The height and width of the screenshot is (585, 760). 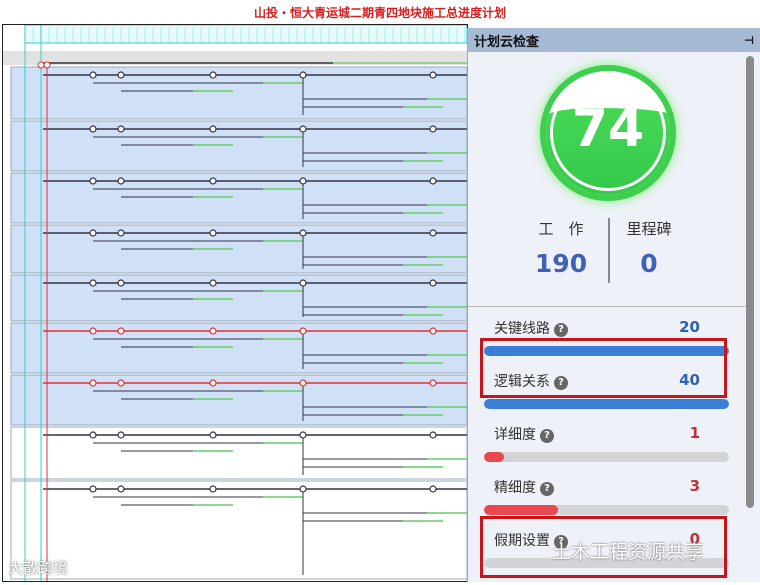 What do you see at coordinates (694, 486) in the screenshot?
I see `metric-value: 3` at bounding box center [694, 486].